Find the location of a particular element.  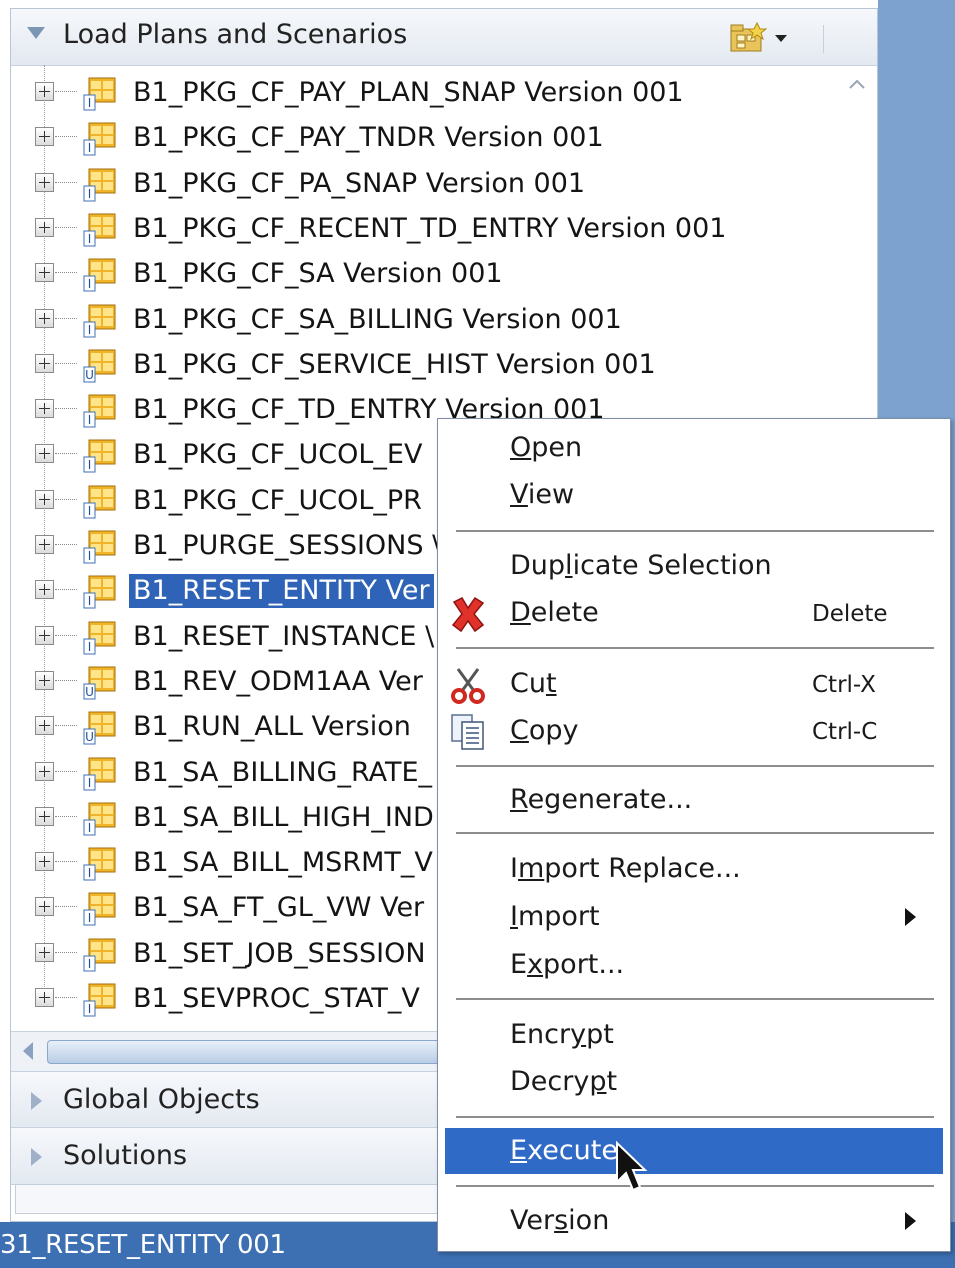

tree-row-label: B1_RESET_ENTITY Ver is located at coordinates (281, 591).